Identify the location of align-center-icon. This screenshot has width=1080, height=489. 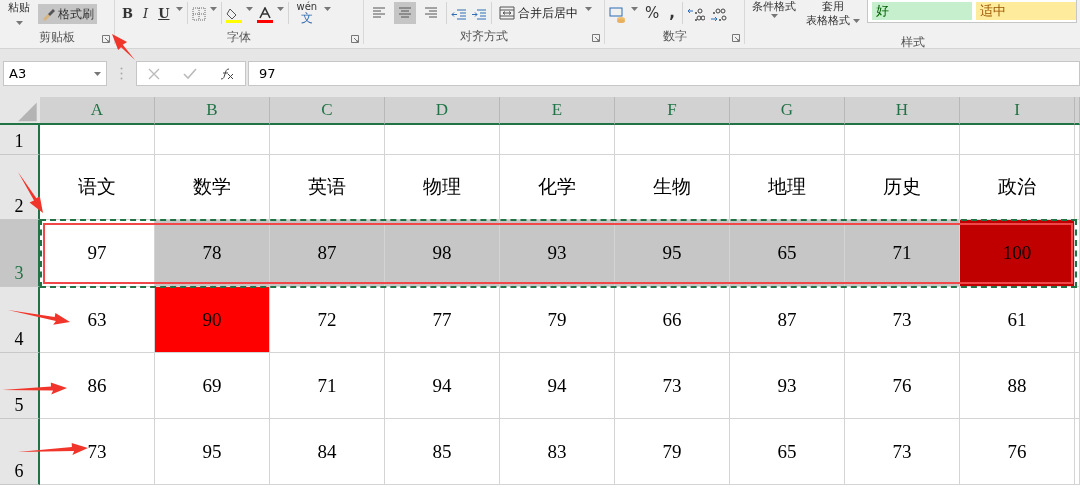
(405, 13).